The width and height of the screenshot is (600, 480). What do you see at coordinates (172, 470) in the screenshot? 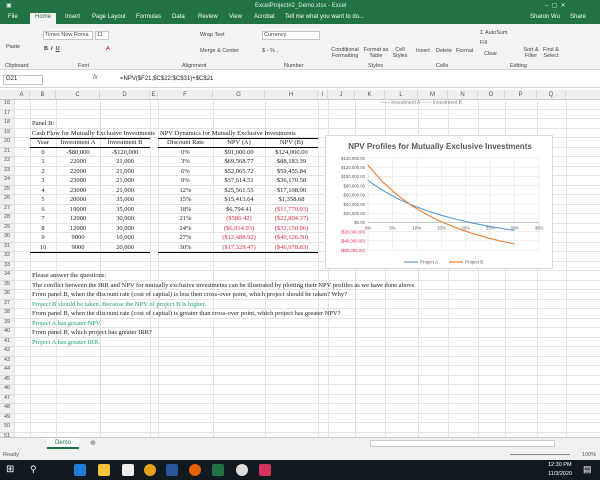
I see `word-icon` at bounding box center [172, 470].